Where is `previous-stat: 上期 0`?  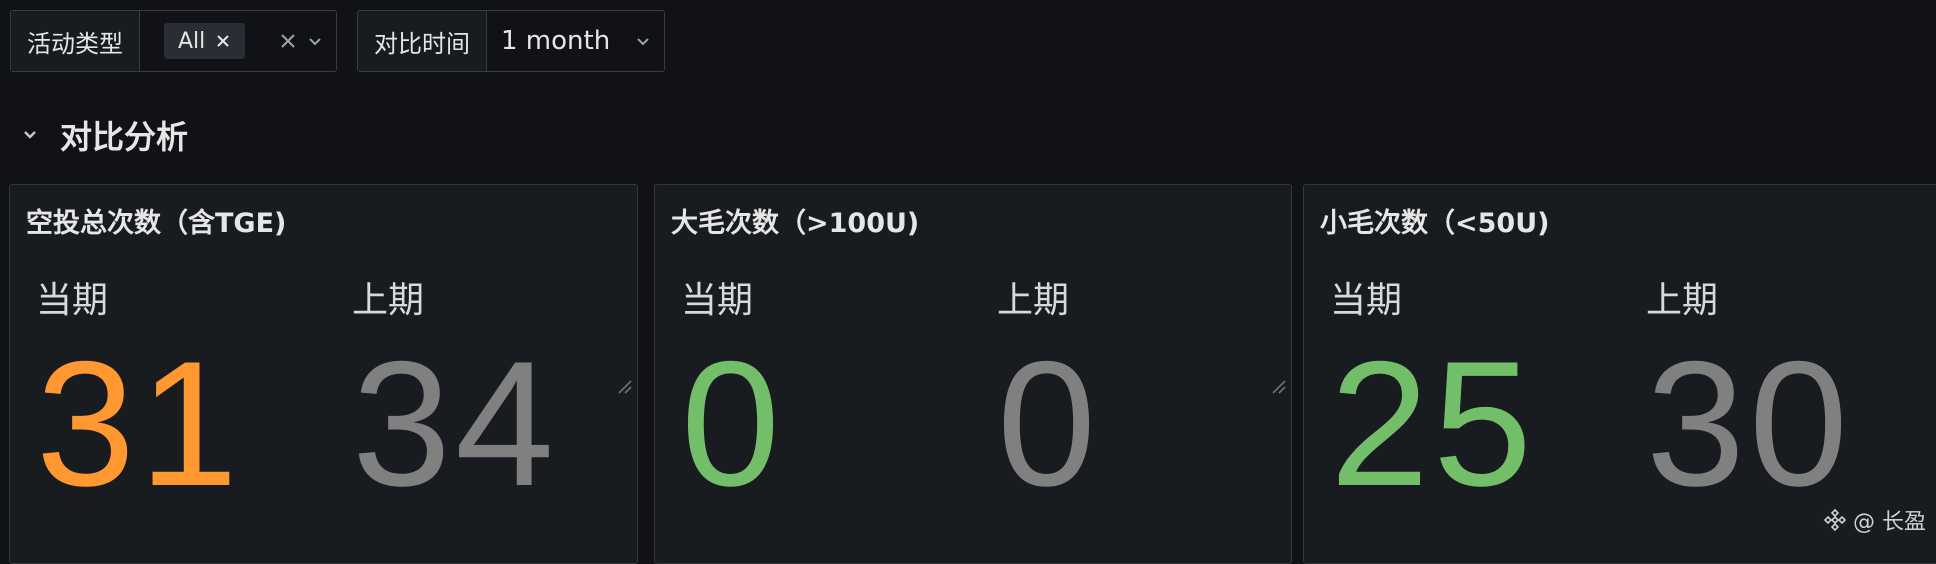 previous-stat: 上期 0 is located at coordinates (1048, 392).